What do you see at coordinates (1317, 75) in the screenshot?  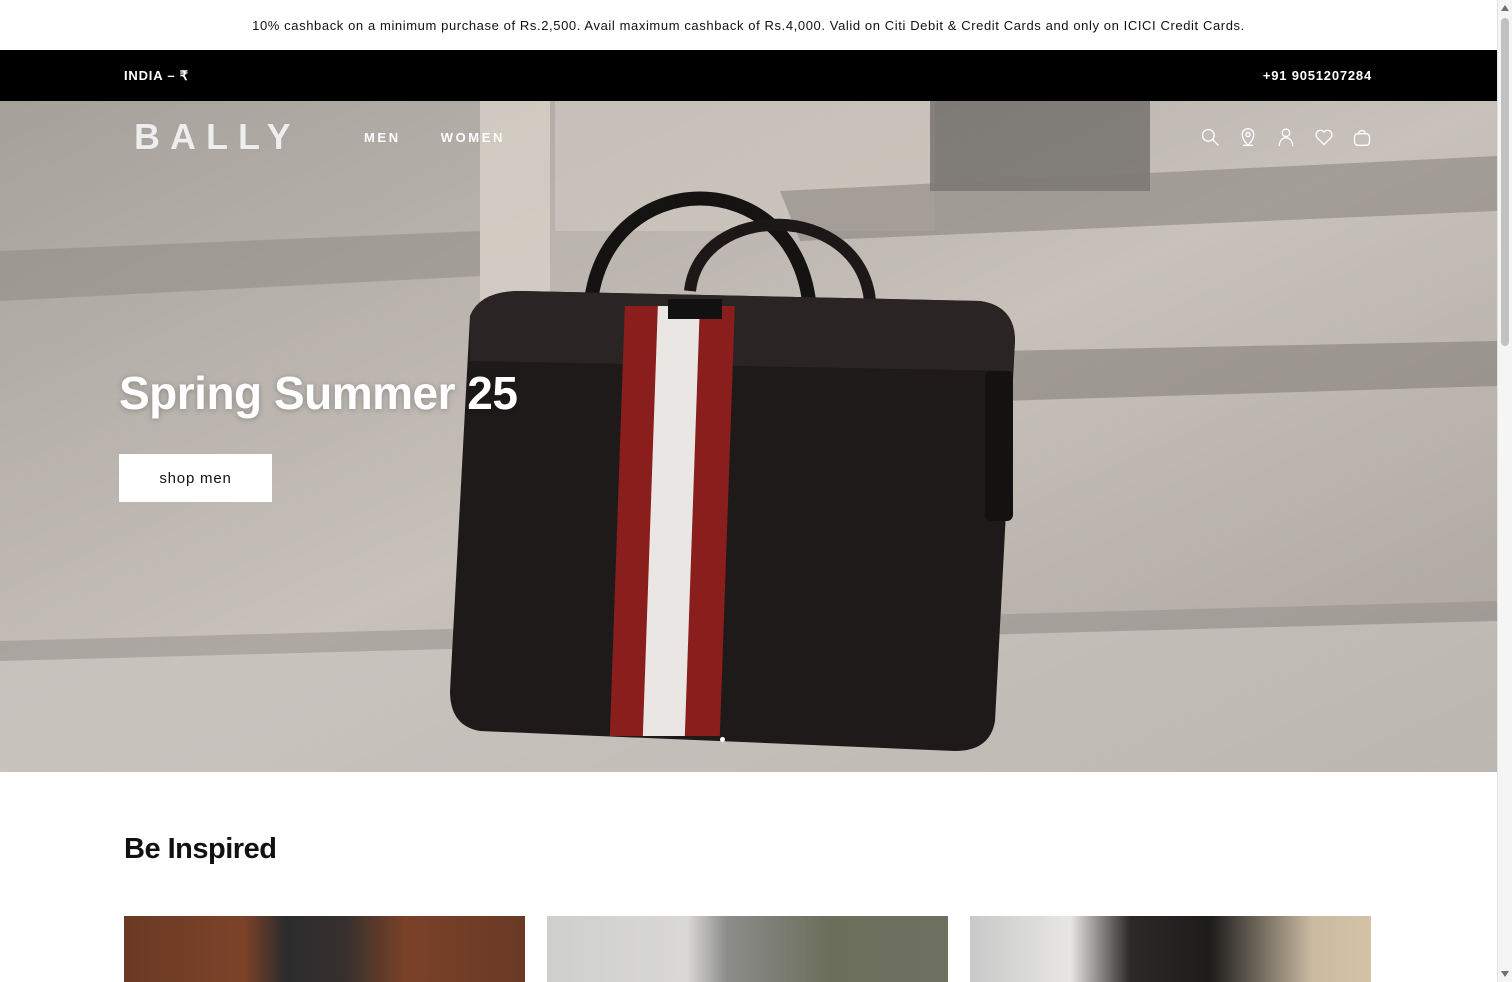 I see `phone-number: +91 9051207284` at bounding box center [1317, 75].